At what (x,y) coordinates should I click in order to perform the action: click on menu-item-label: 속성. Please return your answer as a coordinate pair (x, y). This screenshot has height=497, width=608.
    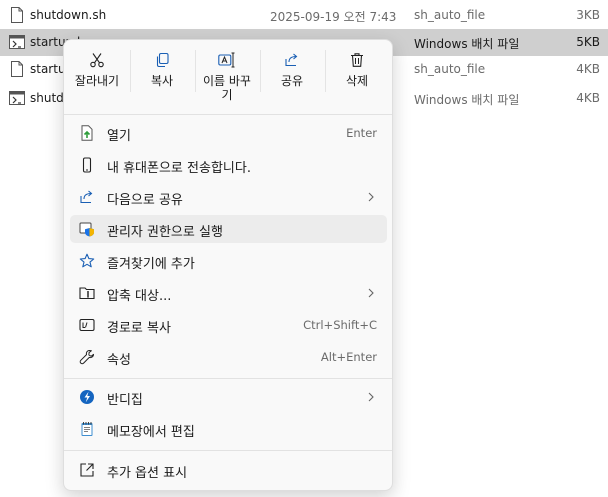
    Looking at the image, I should click on (119, 360).